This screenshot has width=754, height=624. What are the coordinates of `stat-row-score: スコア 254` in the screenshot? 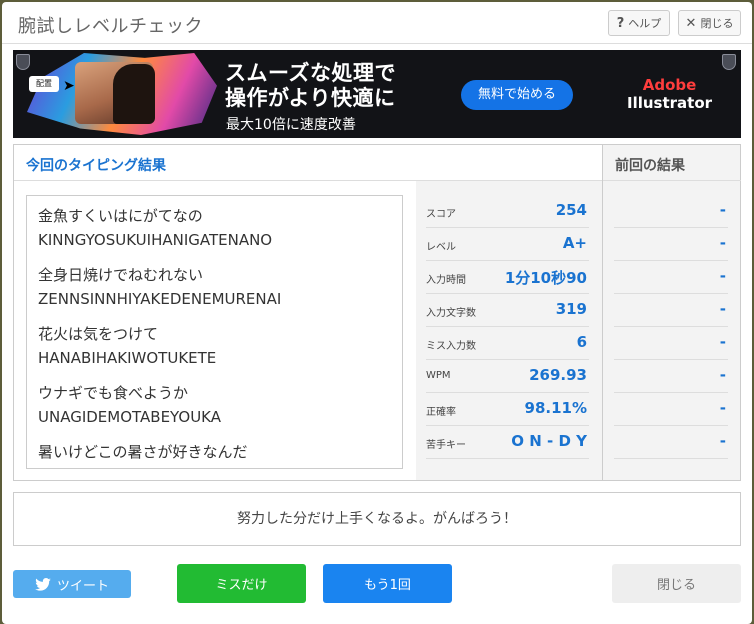 It's located at (507, 211).